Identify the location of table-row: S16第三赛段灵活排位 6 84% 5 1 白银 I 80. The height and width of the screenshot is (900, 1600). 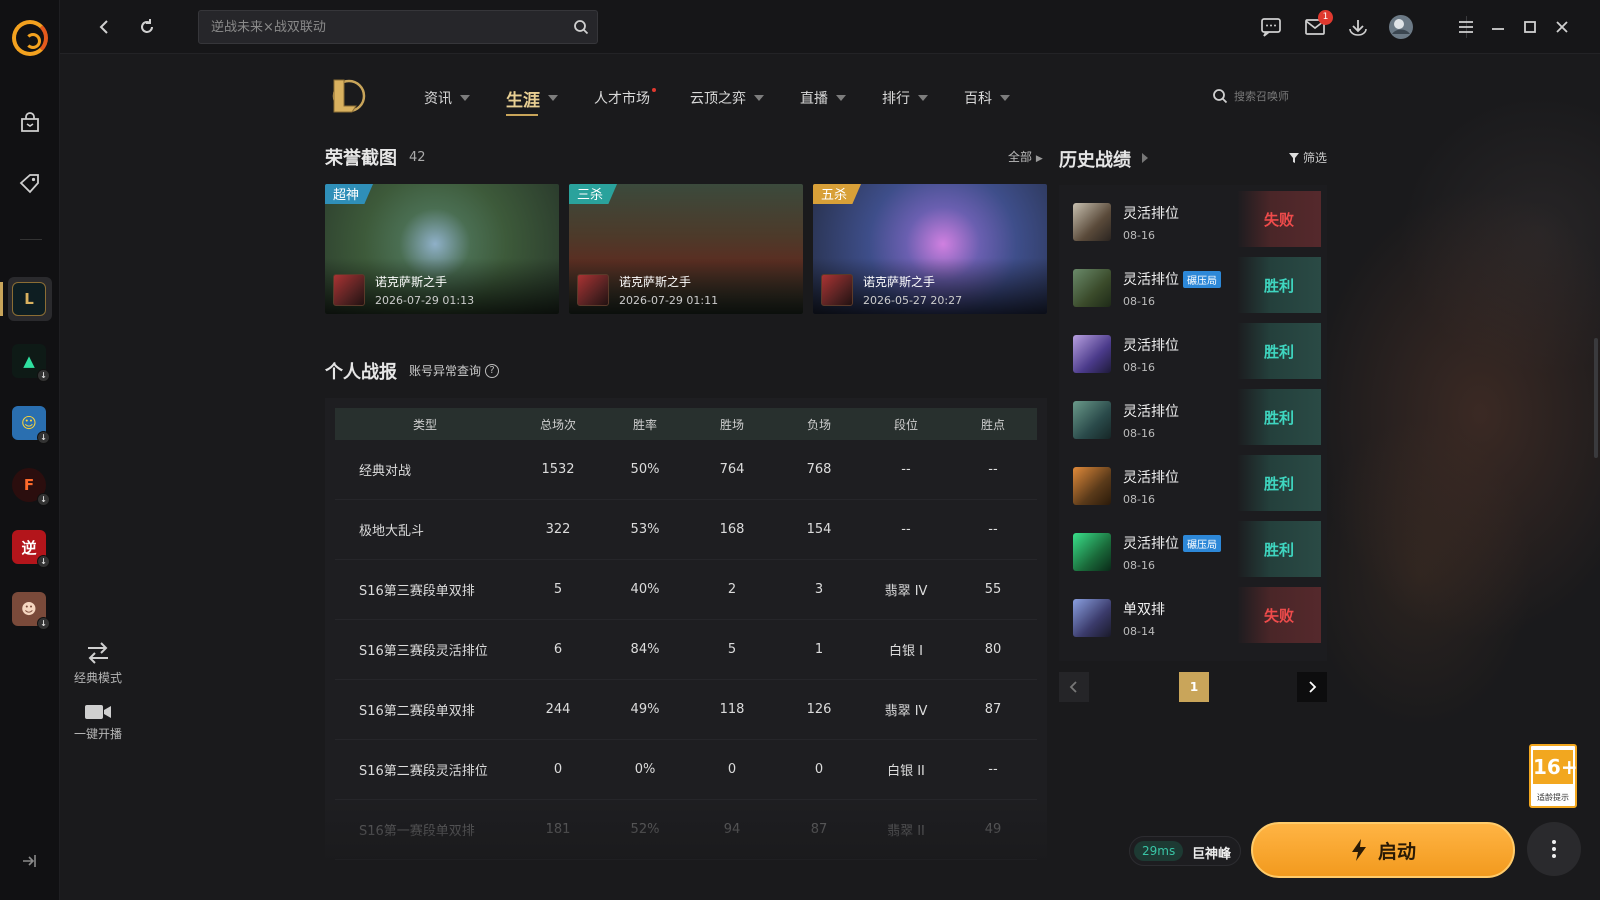
(686, 650).